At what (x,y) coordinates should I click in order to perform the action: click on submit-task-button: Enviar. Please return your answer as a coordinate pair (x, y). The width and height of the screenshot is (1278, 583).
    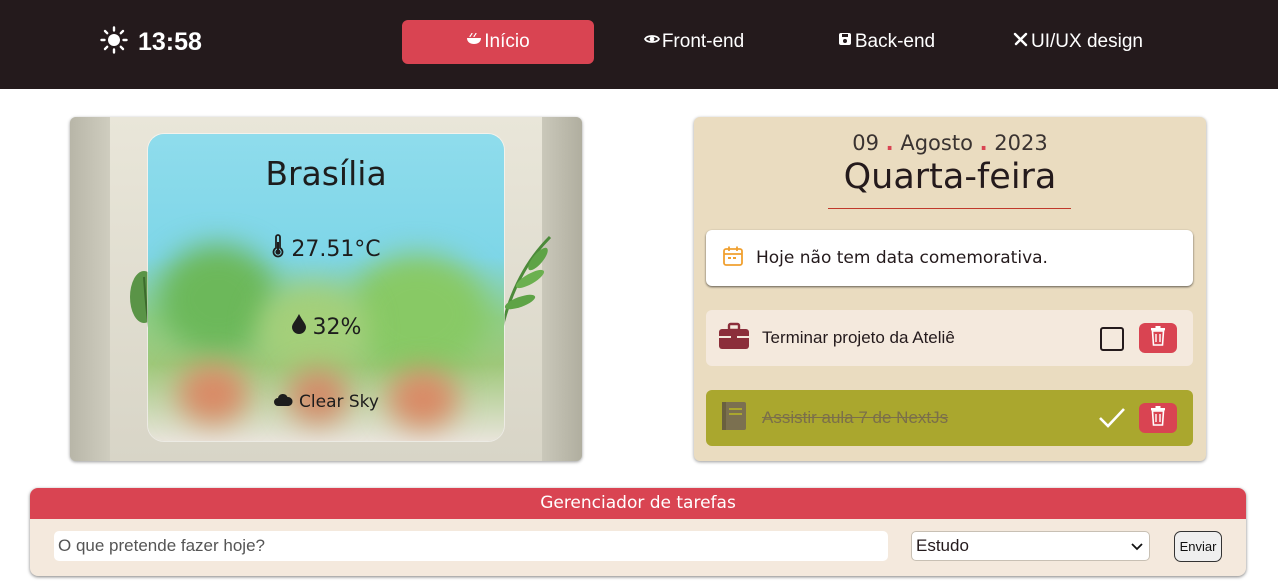
    Looking at the image, I should click on (1198, 546).